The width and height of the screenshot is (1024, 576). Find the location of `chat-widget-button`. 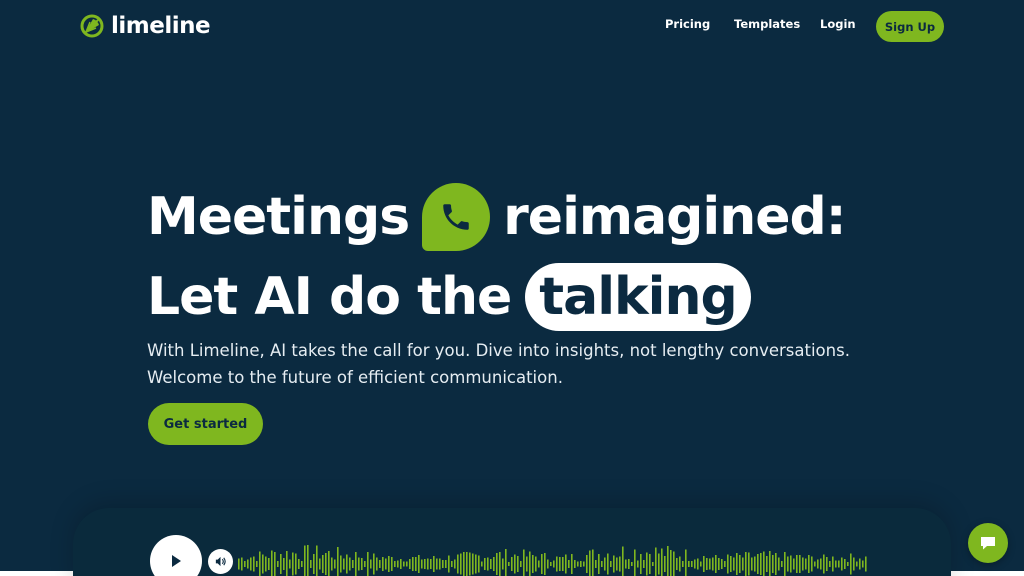

chat-widget-button is located at coordinates (988, 543).